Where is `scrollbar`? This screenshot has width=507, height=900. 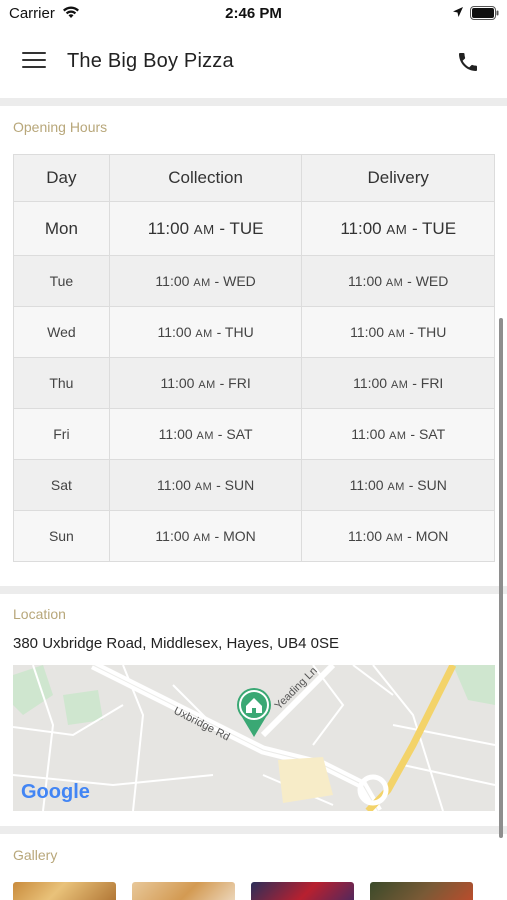 scrollbar is located at coordinates (501, 578).